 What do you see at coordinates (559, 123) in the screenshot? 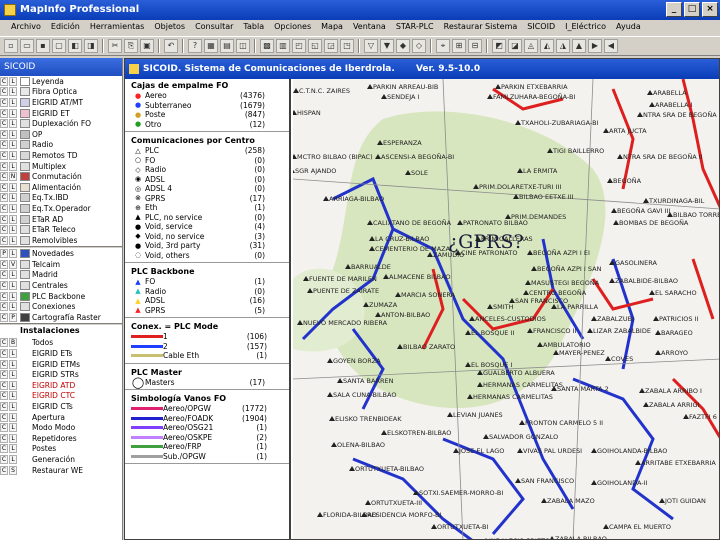
I see `map-site-label: TXAHOLI-ZUBARIAGA-BI` at bounding box center [559, 123].